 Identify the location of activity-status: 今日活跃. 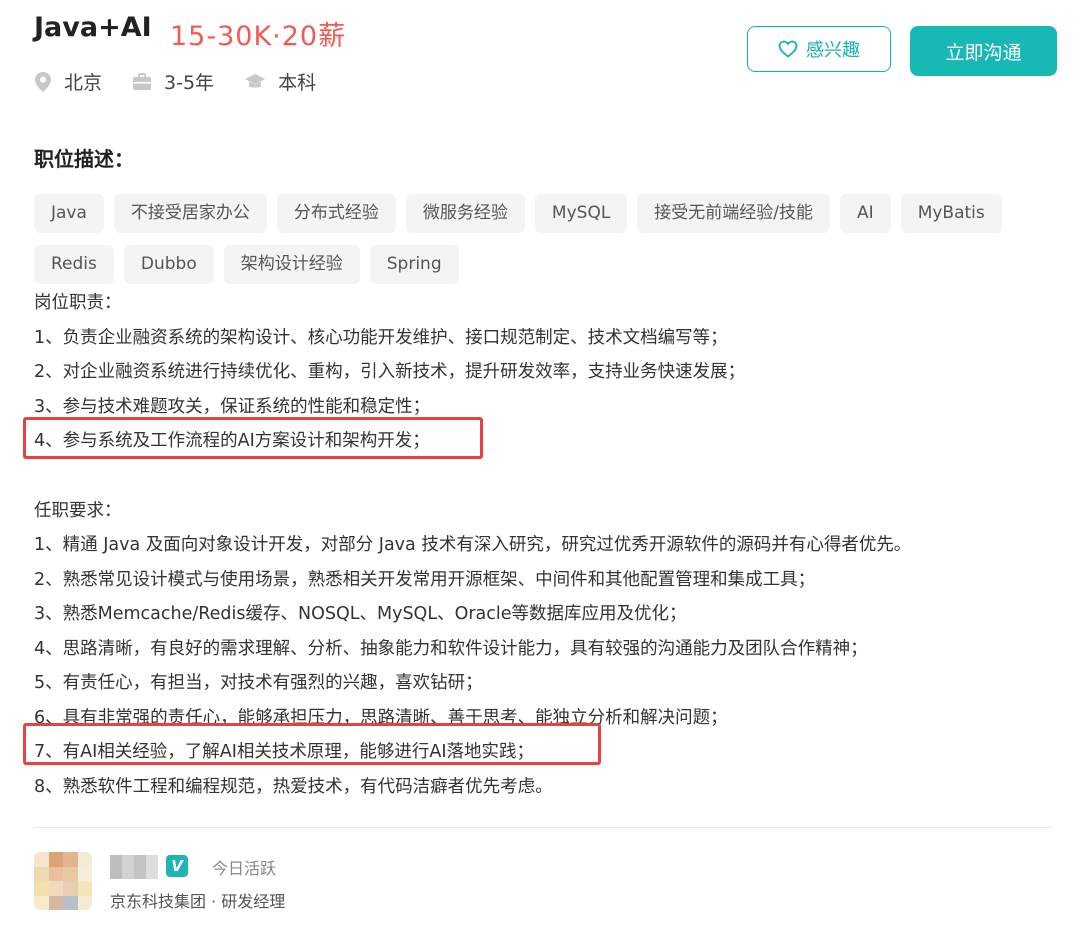
(244, 868).